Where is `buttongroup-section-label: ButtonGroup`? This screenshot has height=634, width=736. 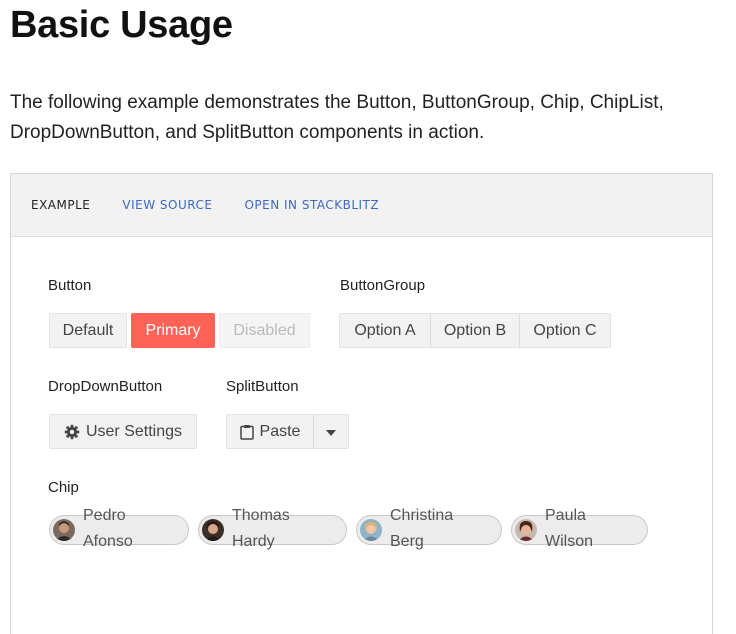 buttongroup-section-label: ButtonGroup is located at coordinates (383, 285).